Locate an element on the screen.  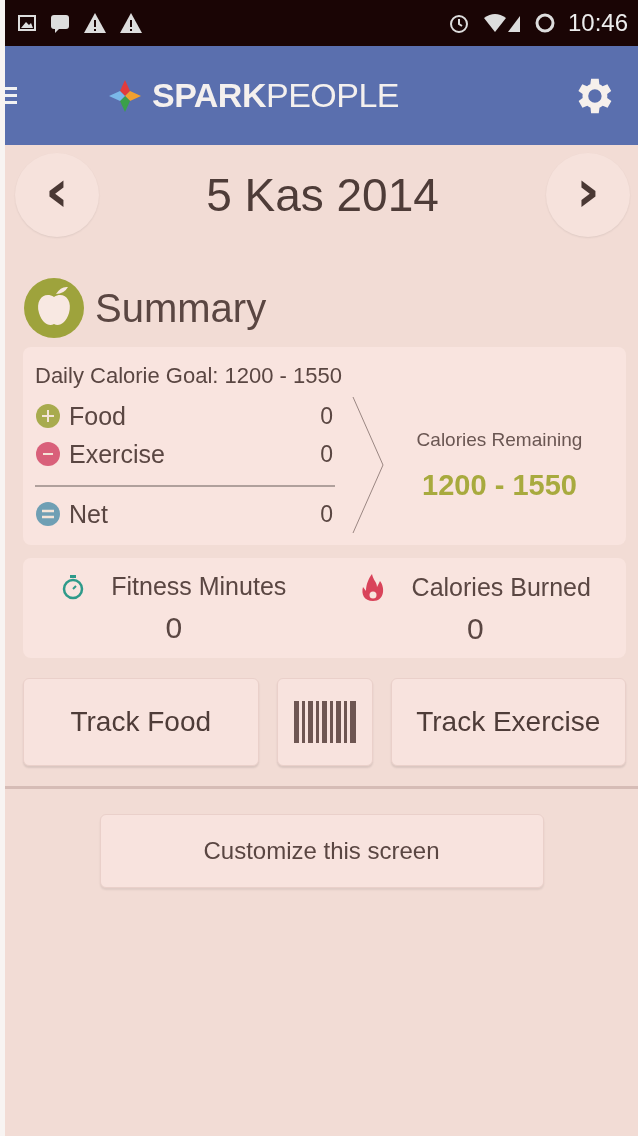
calories-remaining-value: 1200 - 1550 is located at coordinates (499, 485).